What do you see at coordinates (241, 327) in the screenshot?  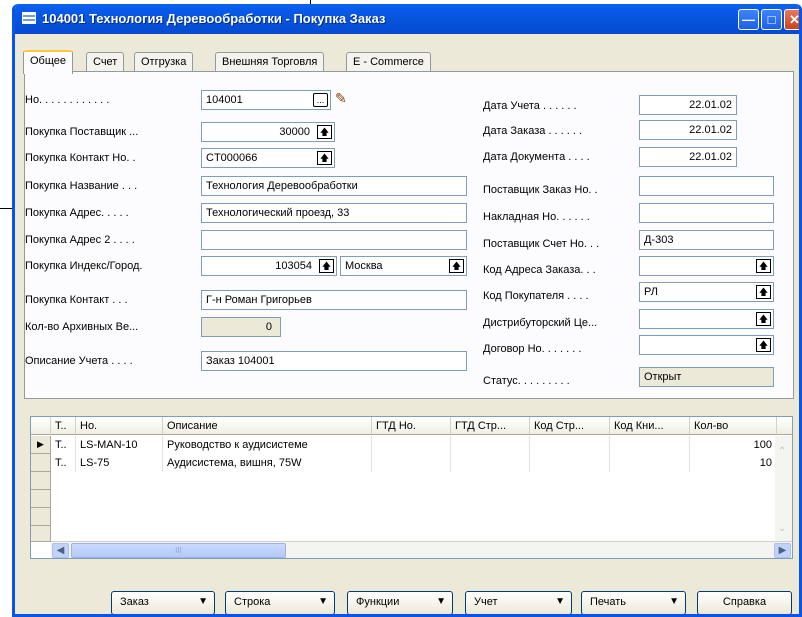 I see `archived-versions-field: 0` at bounding box center [241, 327].